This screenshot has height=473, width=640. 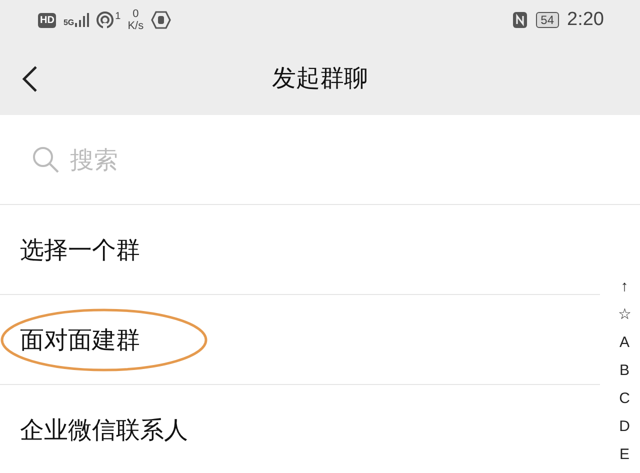 I want to click on battery-indicator: 54, so click(x=548, y=20).